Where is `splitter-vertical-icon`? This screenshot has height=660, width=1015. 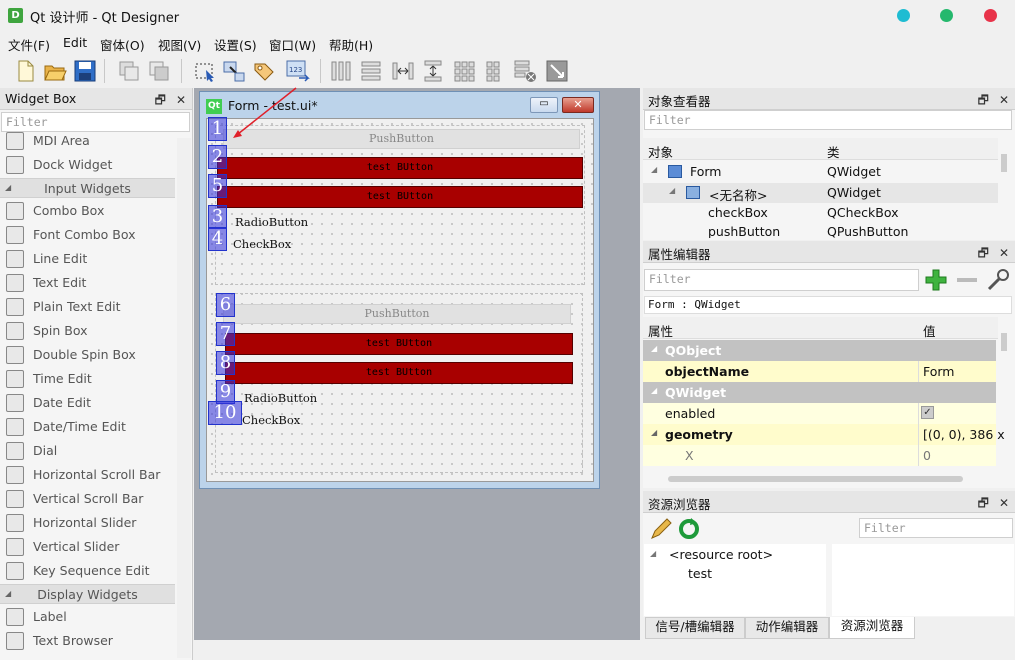 splitter-vertical-icon is located at coordinates (433, 71).